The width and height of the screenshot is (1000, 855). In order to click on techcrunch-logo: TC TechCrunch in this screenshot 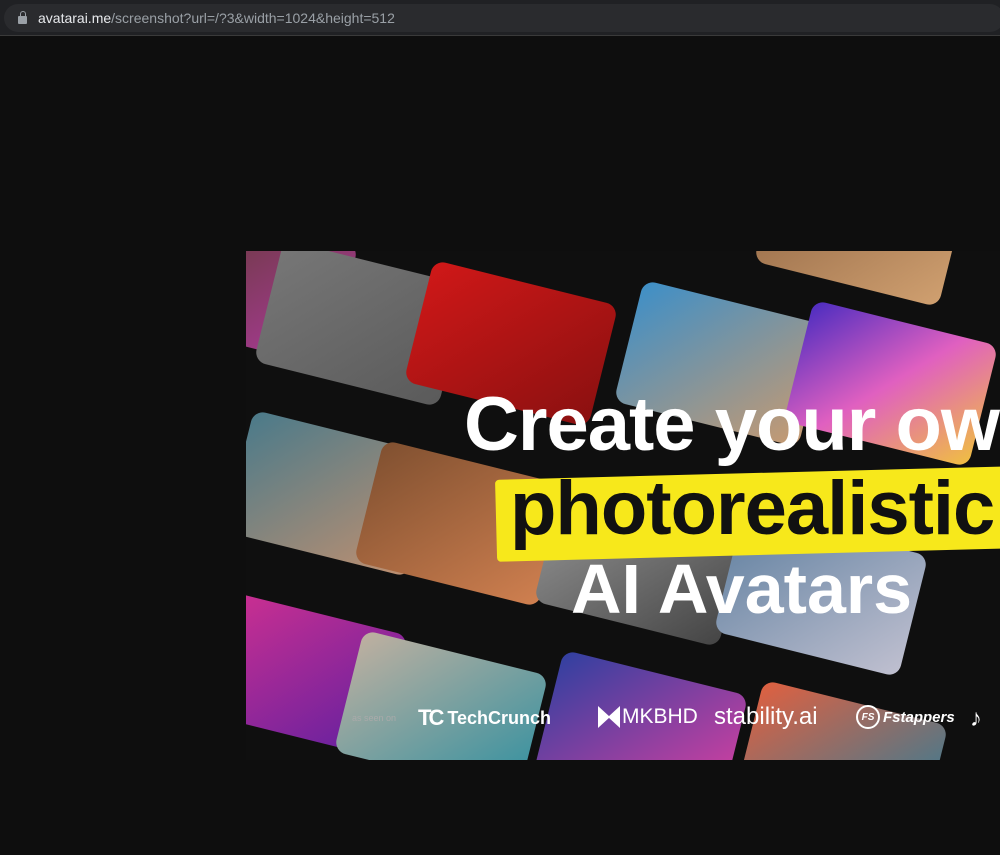, I will do `click(484, 718)`.